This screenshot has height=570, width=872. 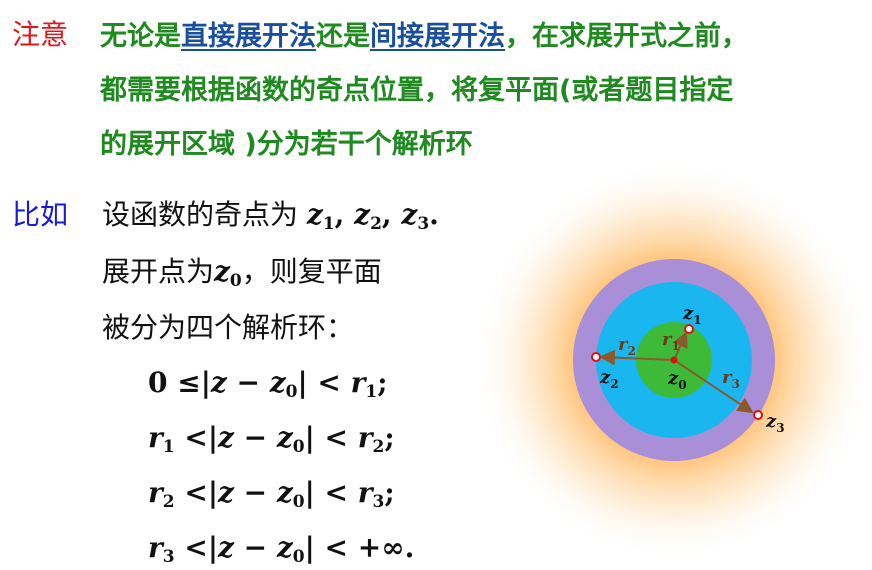 I want to click on z0-point, so click(x=674, y=360).